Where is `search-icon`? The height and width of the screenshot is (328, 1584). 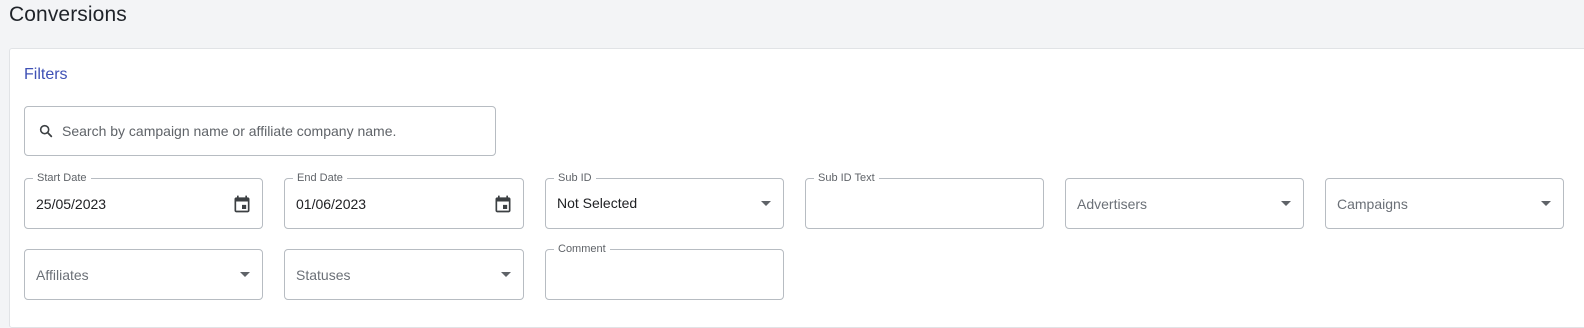 search-icon is located at coordinates (46, 131).